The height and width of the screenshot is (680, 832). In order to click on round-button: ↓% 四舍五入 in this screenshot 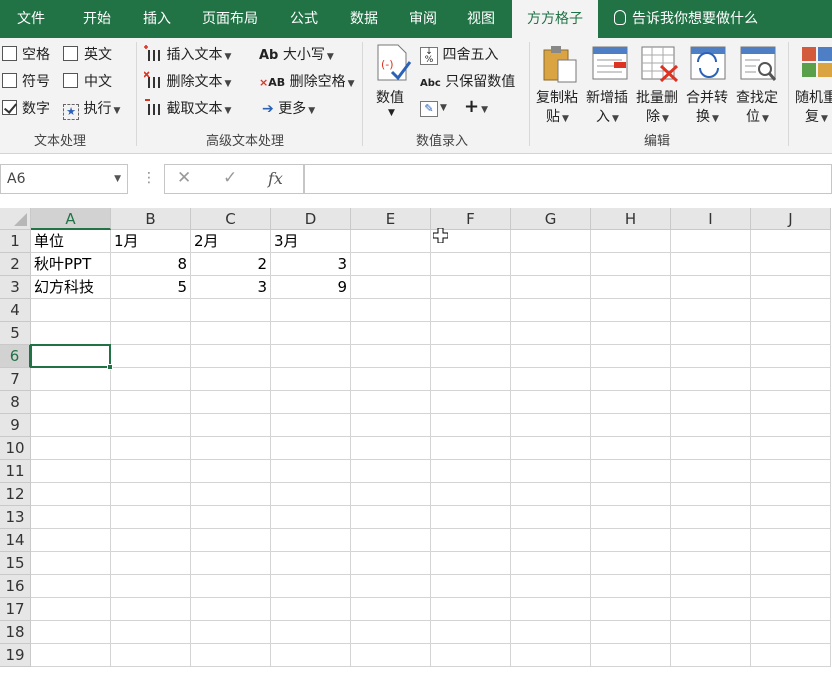, I will do `click(459, 54)`.